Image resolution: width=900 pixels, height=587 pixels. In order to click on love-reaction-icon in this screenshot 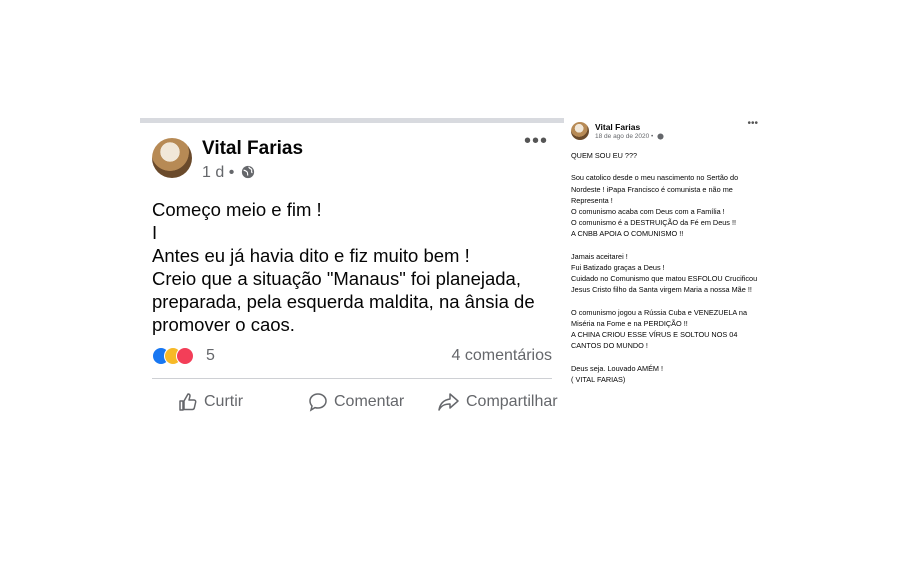, I will do `click(185, 356)`.